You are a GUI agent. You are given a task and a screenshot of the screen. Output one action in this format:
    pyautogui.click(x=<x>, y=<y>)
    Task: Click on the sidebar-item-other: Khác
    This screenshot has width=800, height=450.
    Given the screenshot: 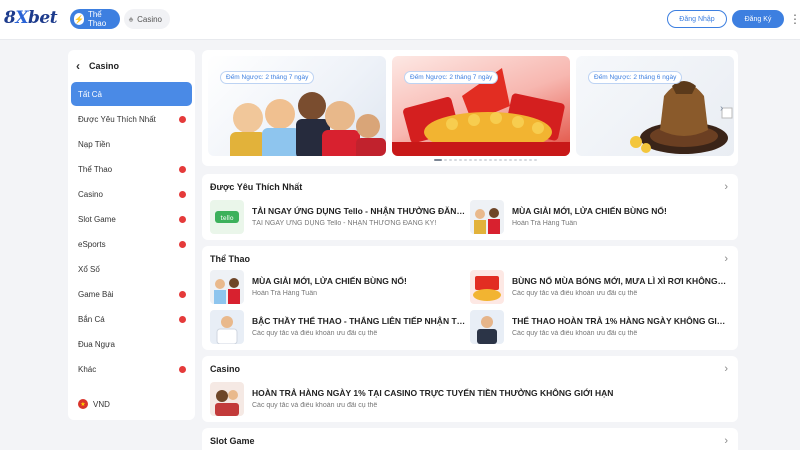 What is the action you would take?
    pyautogui.click(x=131, y=369)
    